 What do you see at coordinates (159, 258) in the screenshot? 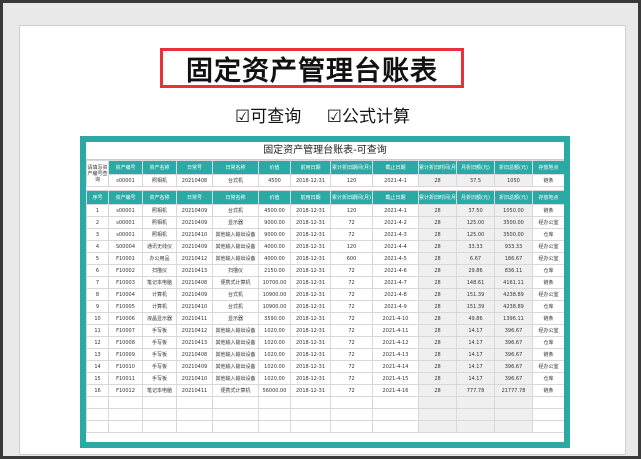
I see `table-cell: 办公用品` at bounding box center [159, 258].